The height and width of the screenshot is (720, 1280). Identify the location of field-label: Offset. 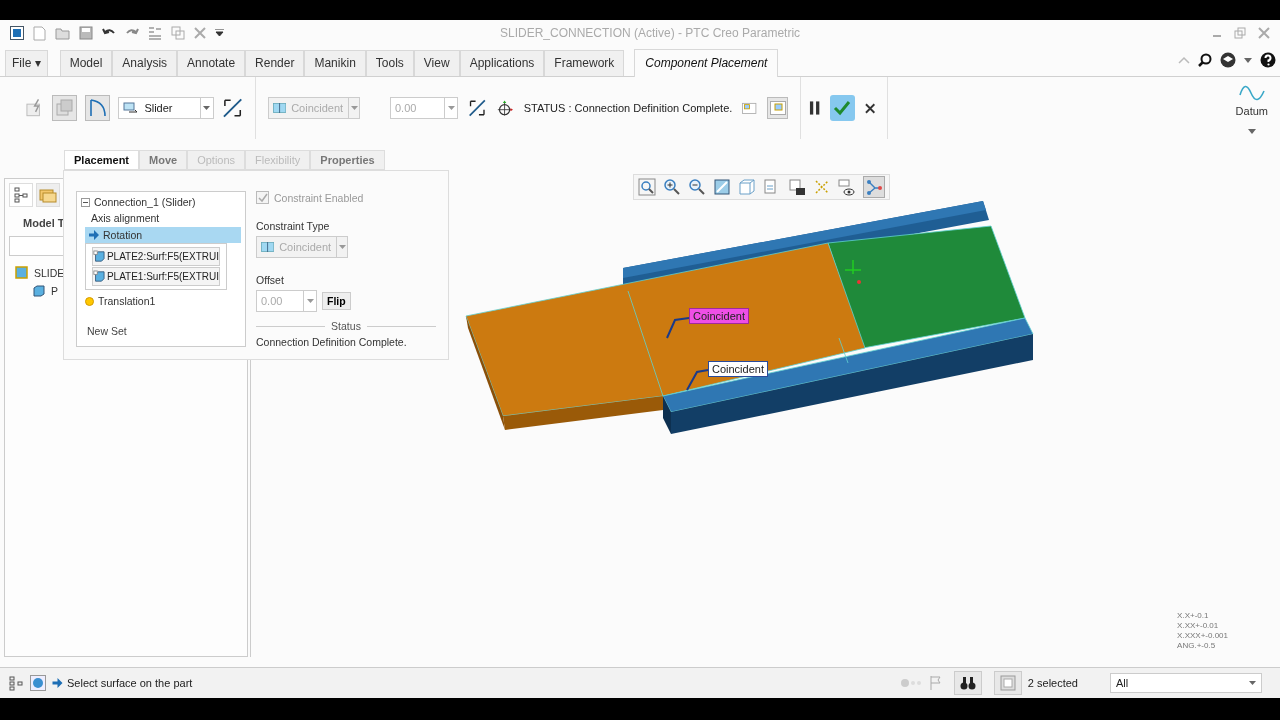
(270, 280).